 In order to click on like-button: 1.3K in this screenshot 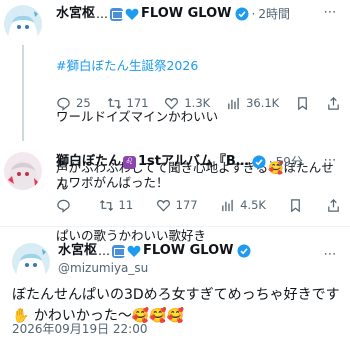, I will do `click(187, 103)`.